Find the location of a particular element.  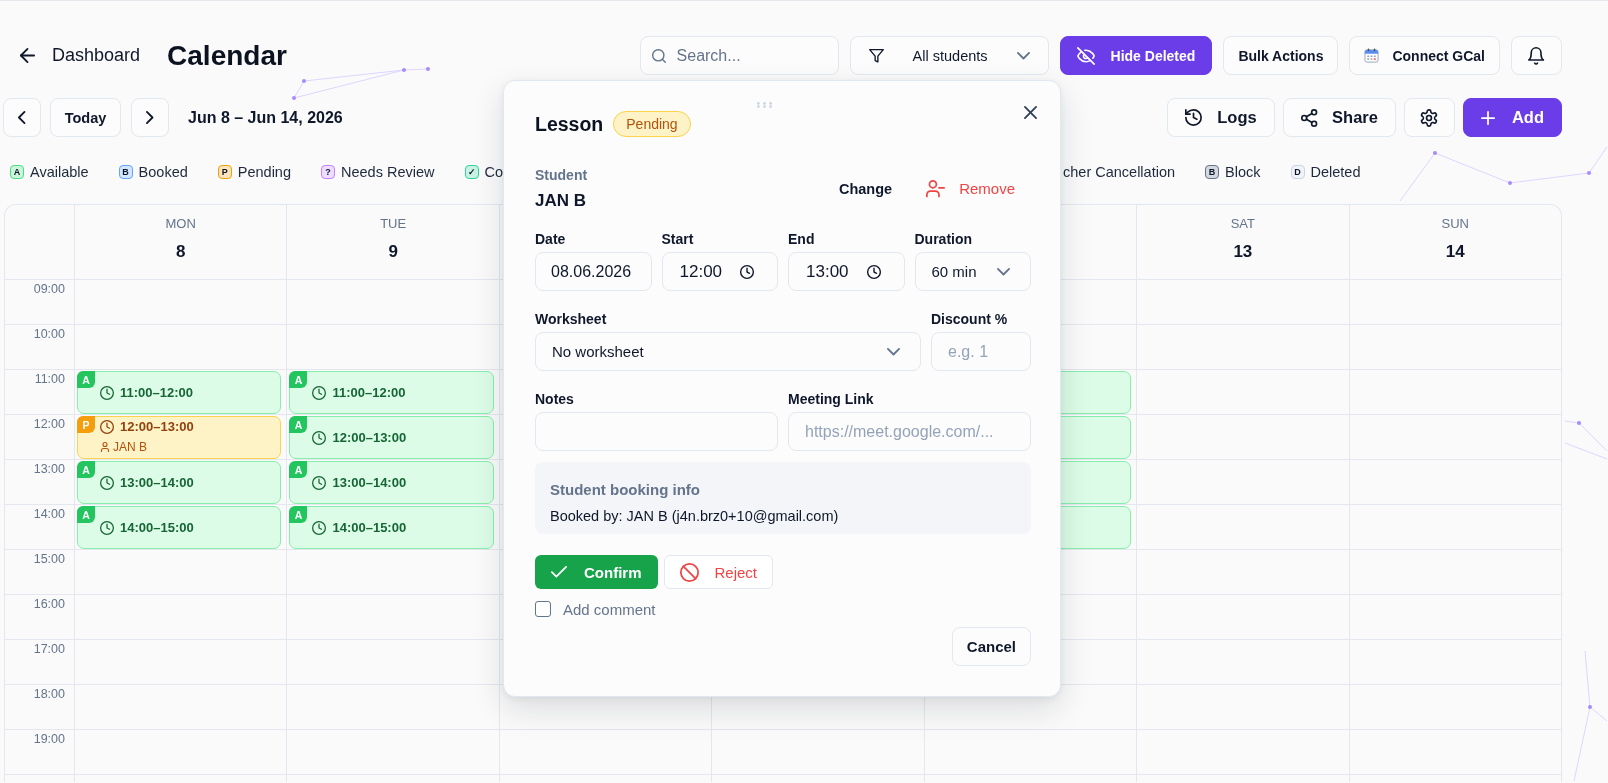

event-block: A 12:00–13:00 is located at coordinates (391, 437).